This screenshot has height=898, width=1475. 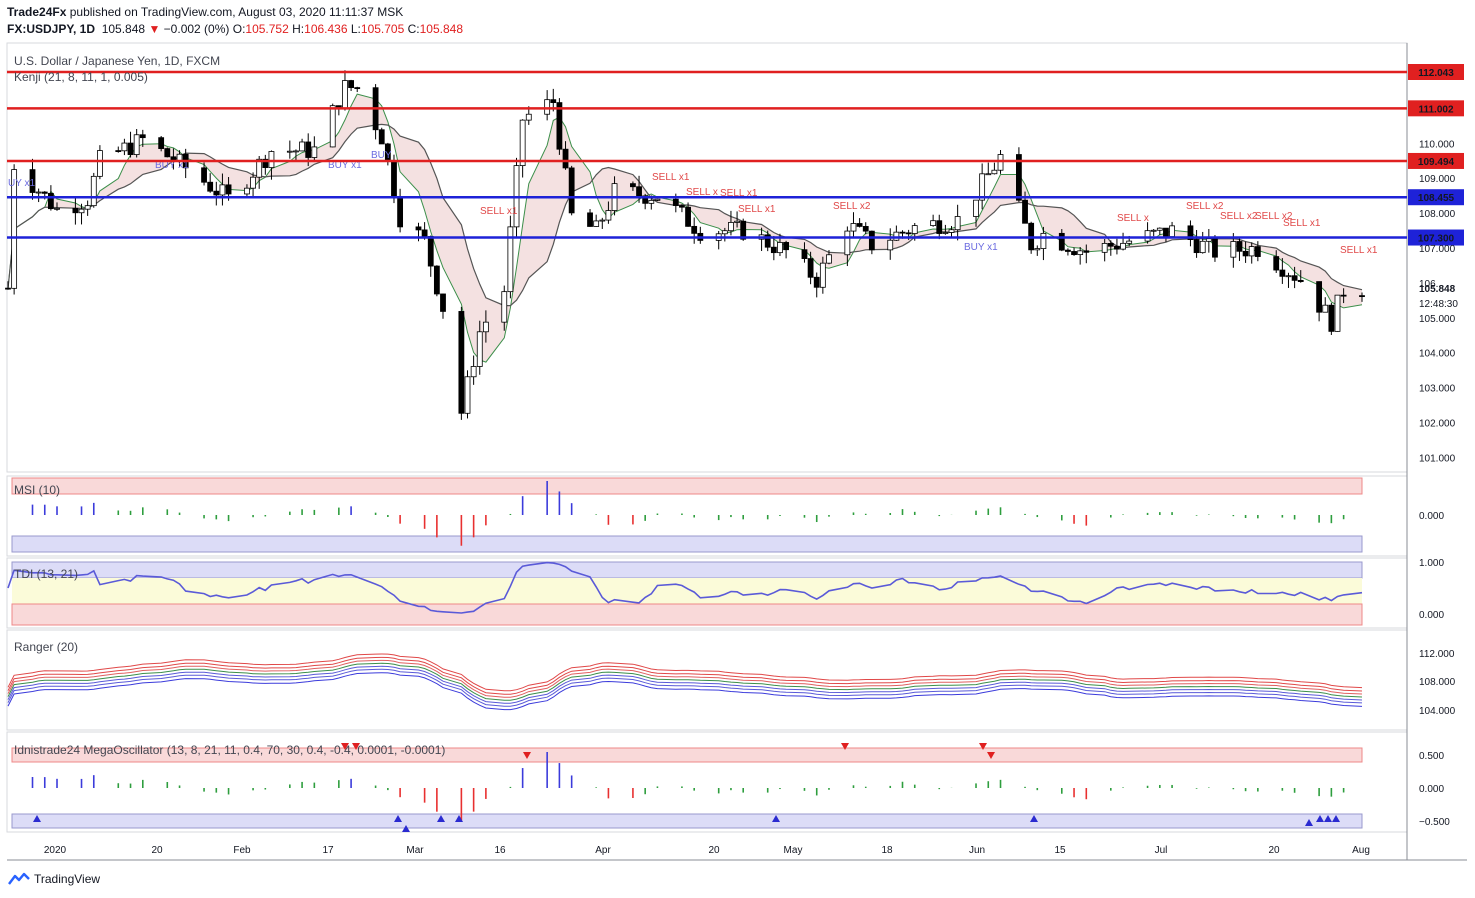 I want to click on time-axis-label: Jul, so click(x=1161, y=850).